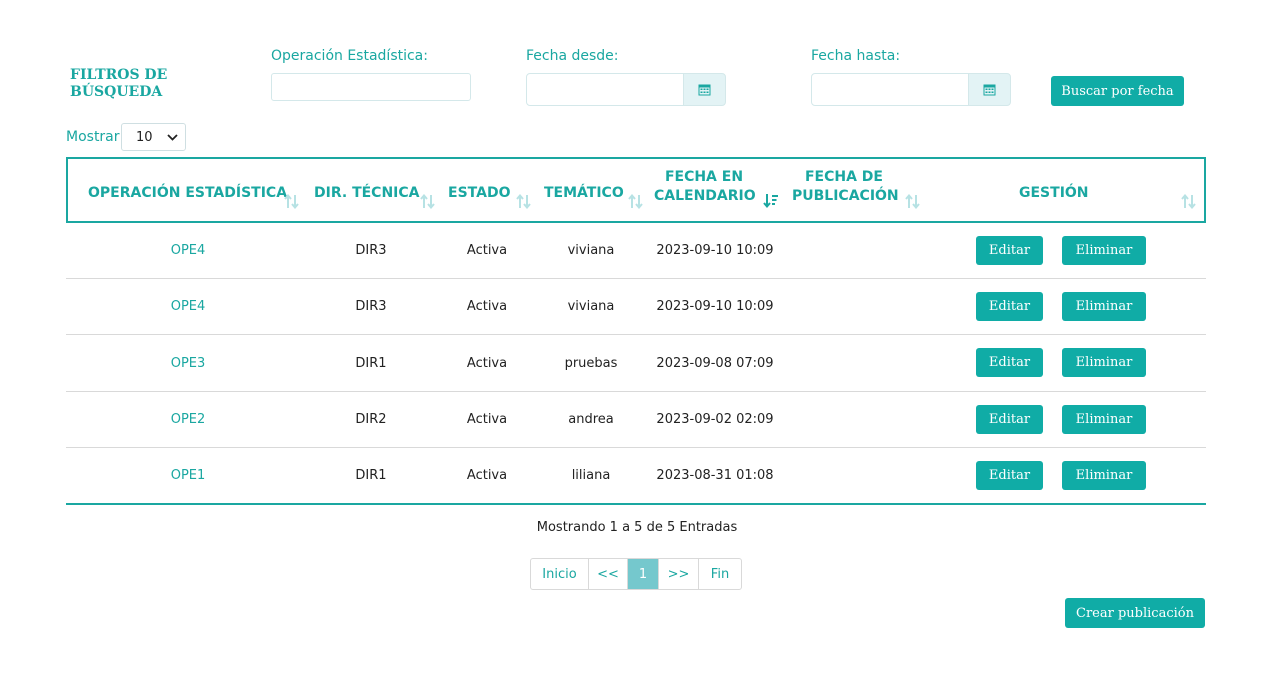 This screenshot has height=680, width=1274. Describe the element at coordinates (560, 574) in the screenshot. I see `page-first: Inicio` at that location.